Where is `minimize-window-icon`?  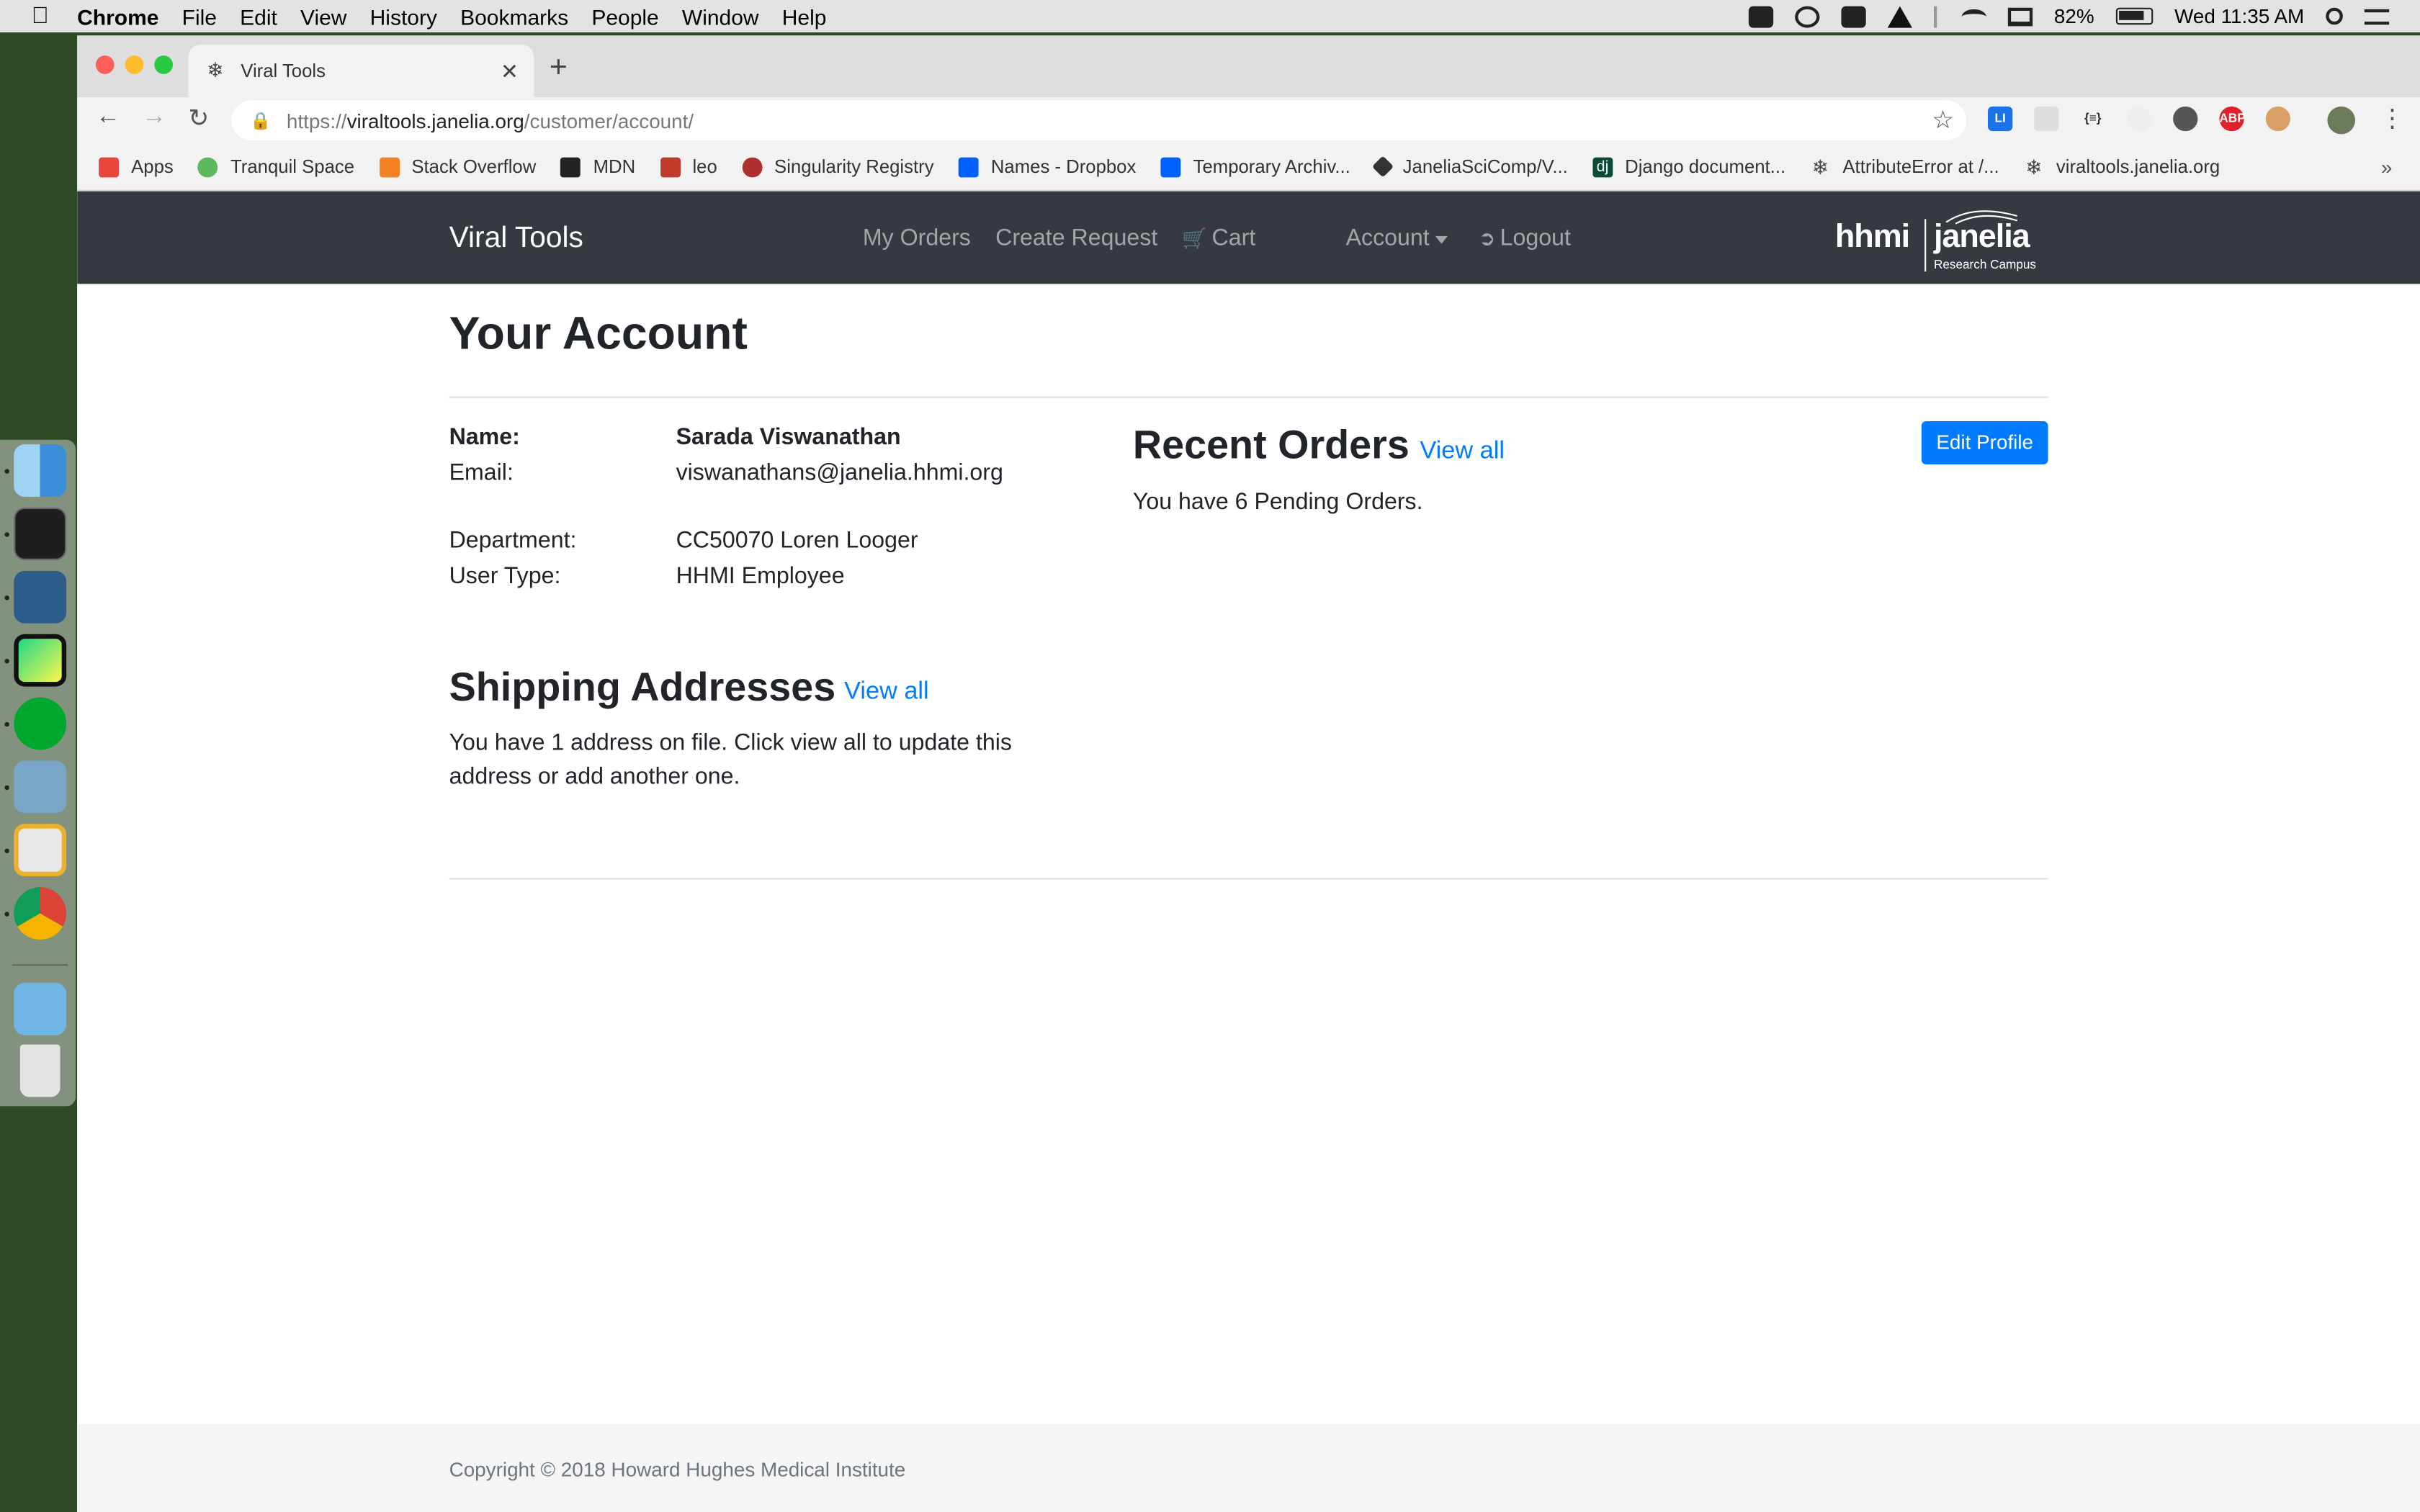
minimize-window-icon is located at coordinates (134, 64).